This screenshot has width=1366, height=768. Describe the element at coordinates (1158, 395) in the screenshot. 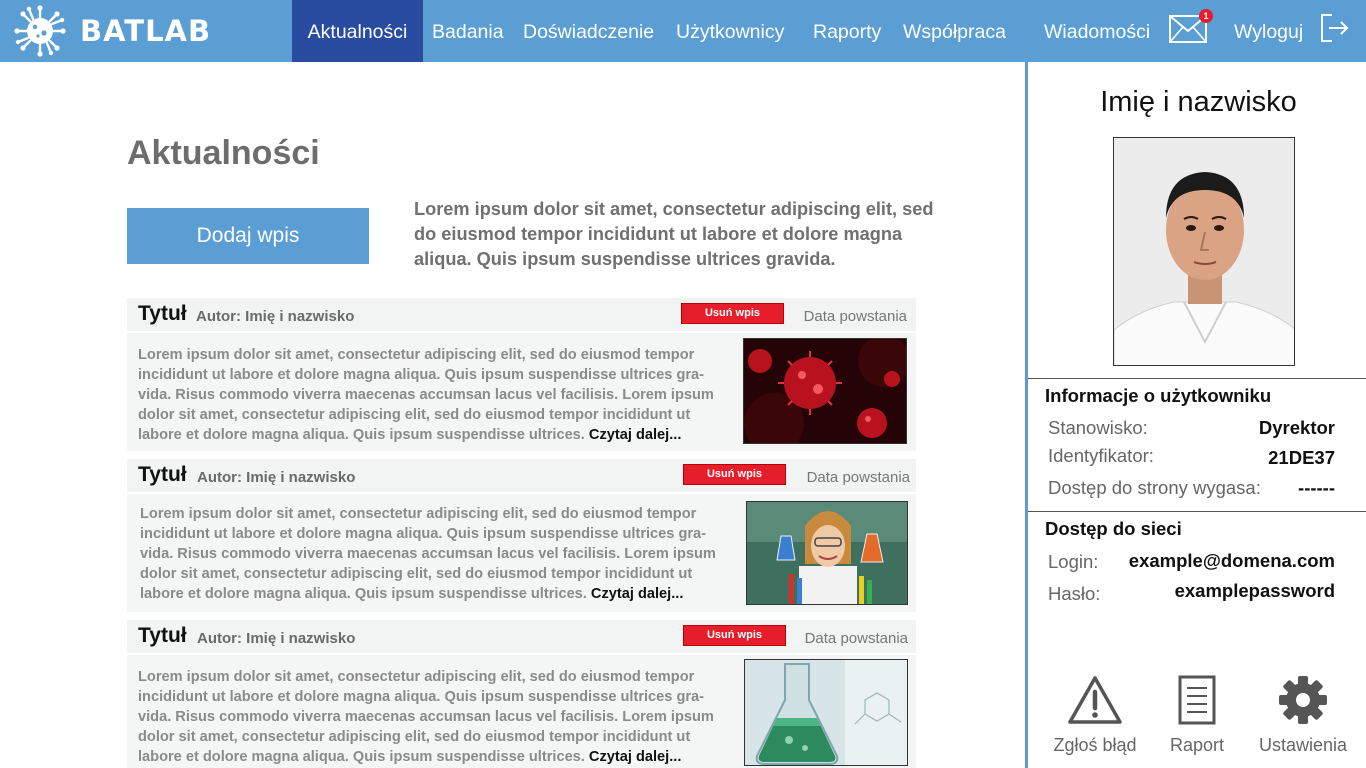

I see `user-info-title: Informacje o użytkowniku` at that location.